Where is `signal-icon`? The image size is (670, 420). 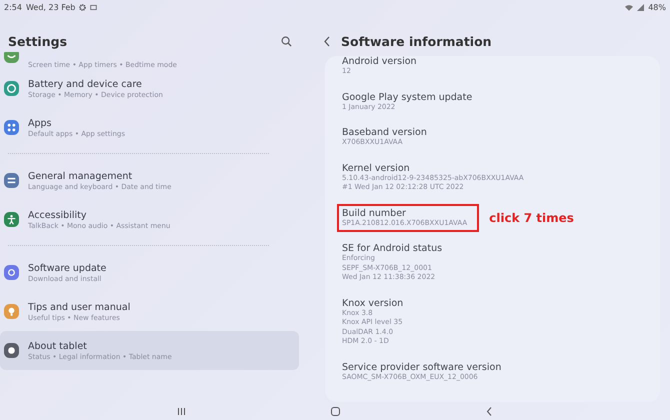 signal-icon is located at coordinates (640, 7).